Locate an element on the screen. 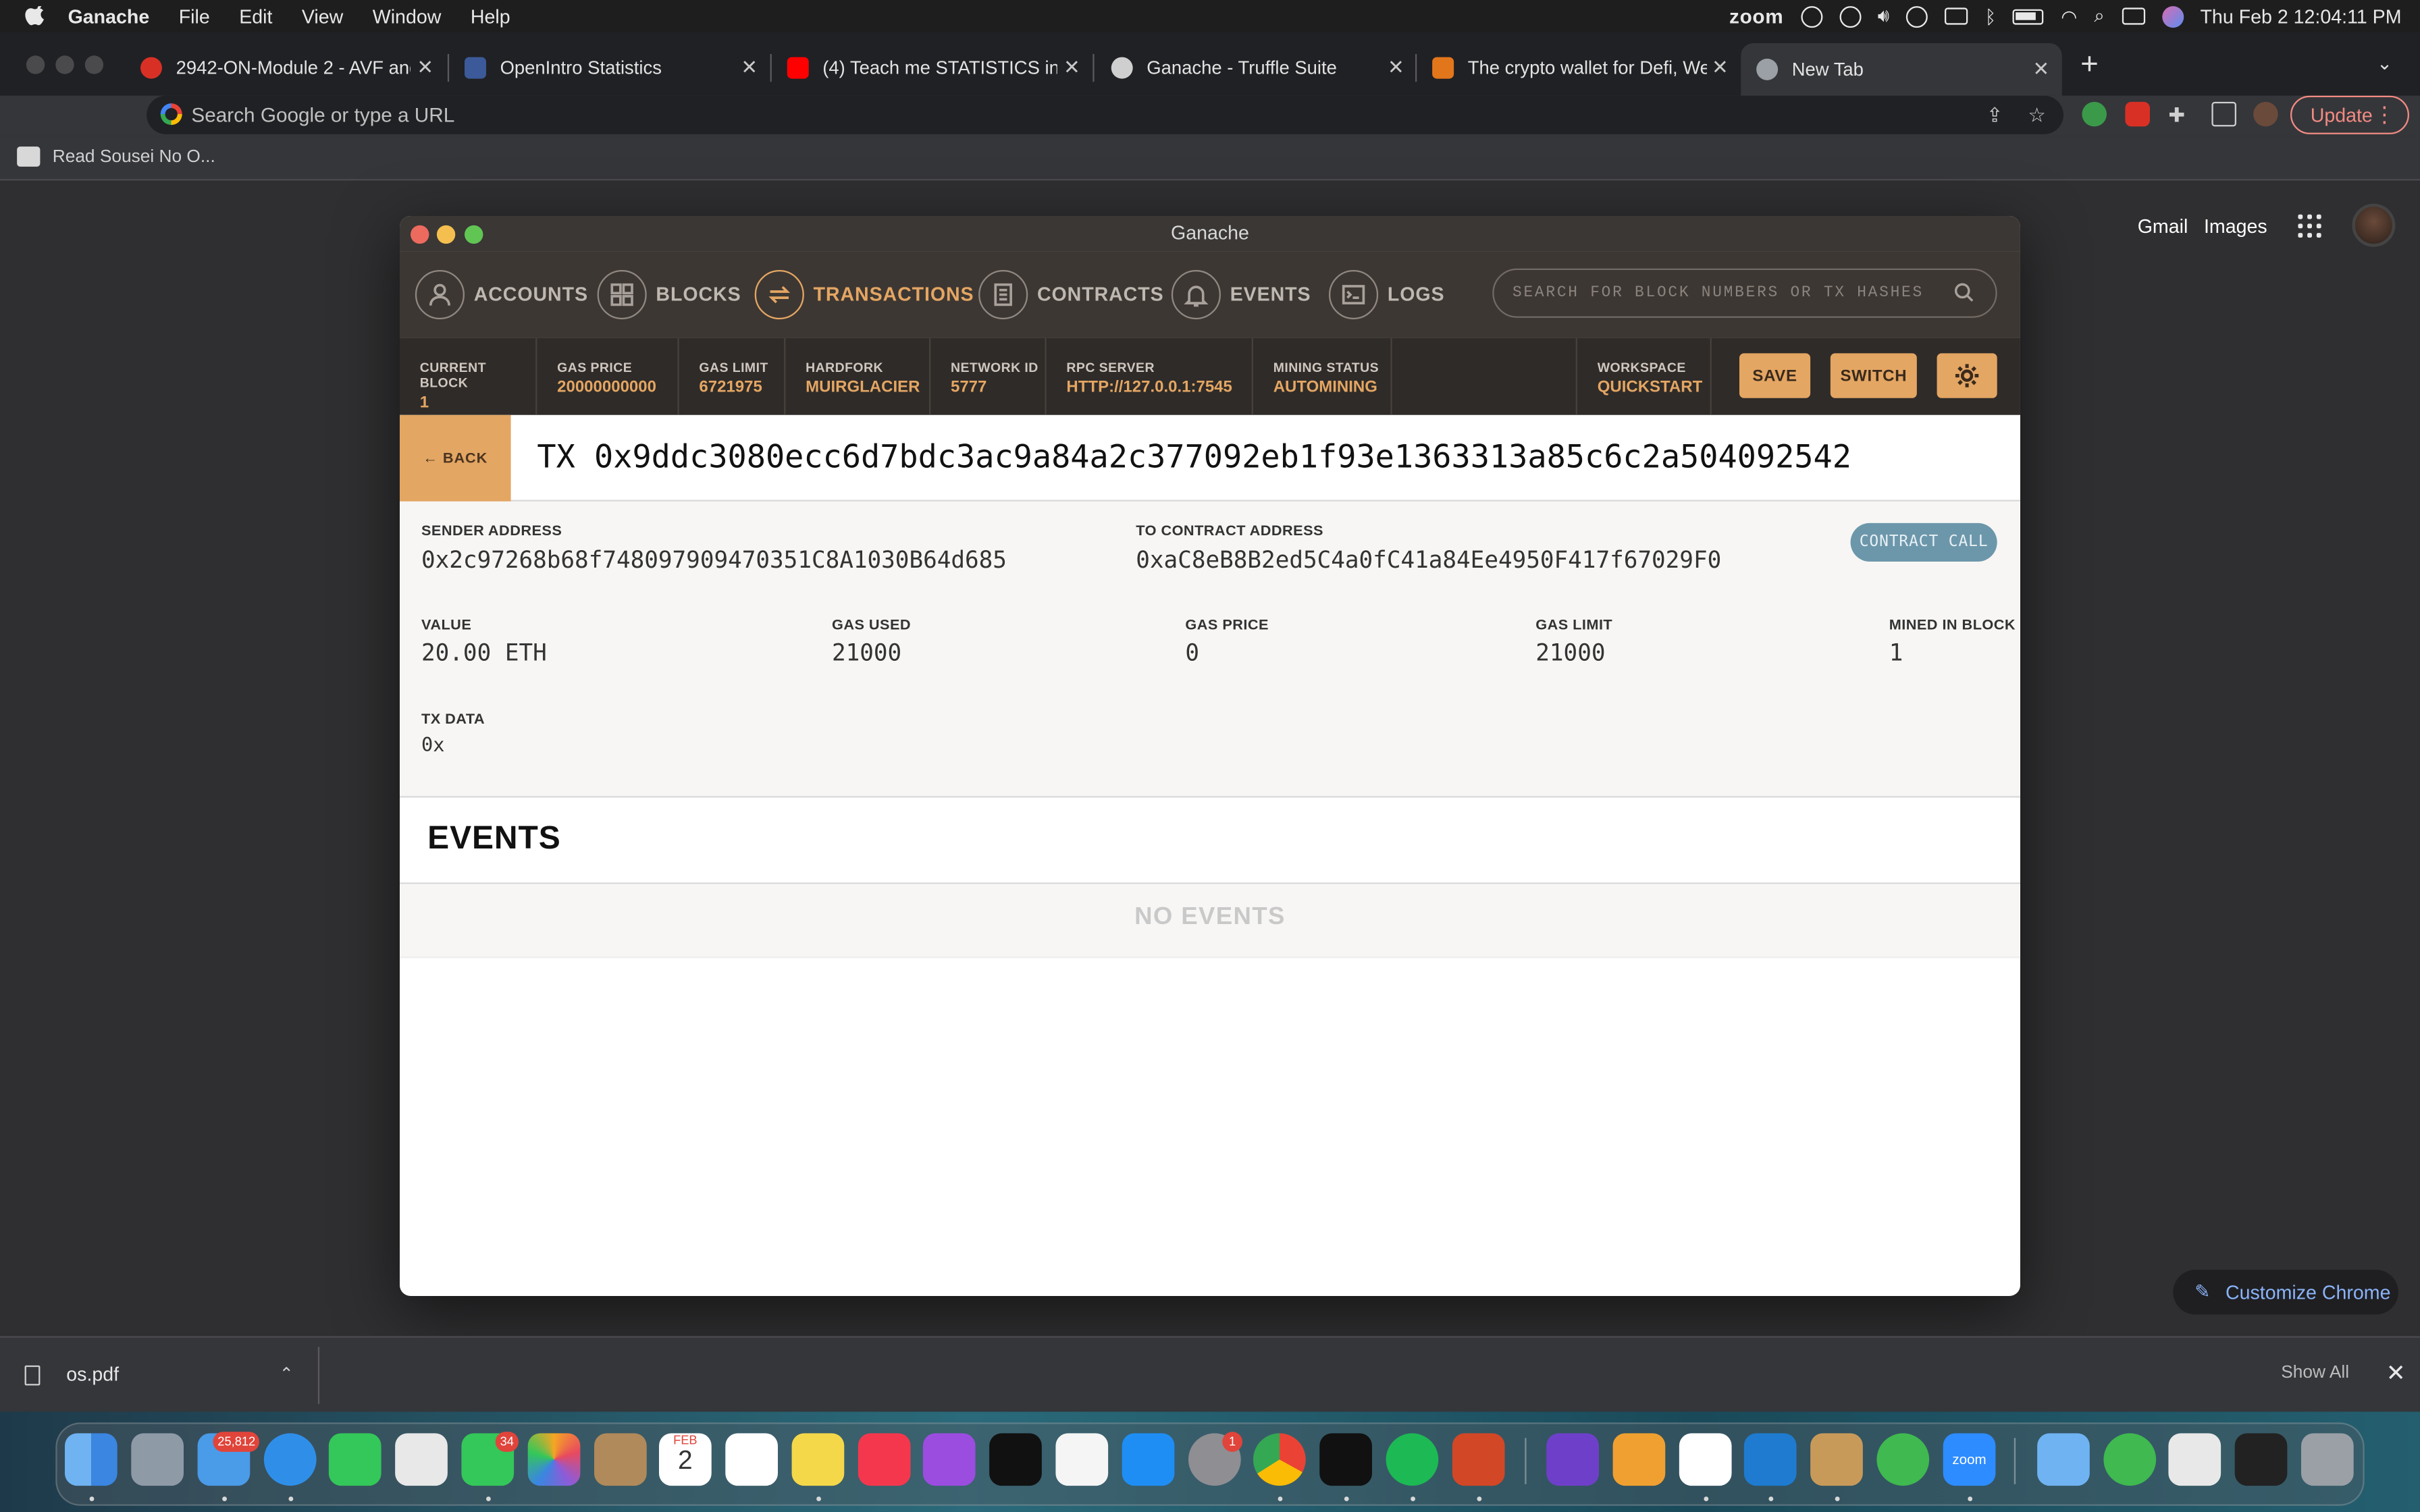 The image size is (2420, 1512). chevron-up-icon: ⌃ is located at coordinates (287, 1374).